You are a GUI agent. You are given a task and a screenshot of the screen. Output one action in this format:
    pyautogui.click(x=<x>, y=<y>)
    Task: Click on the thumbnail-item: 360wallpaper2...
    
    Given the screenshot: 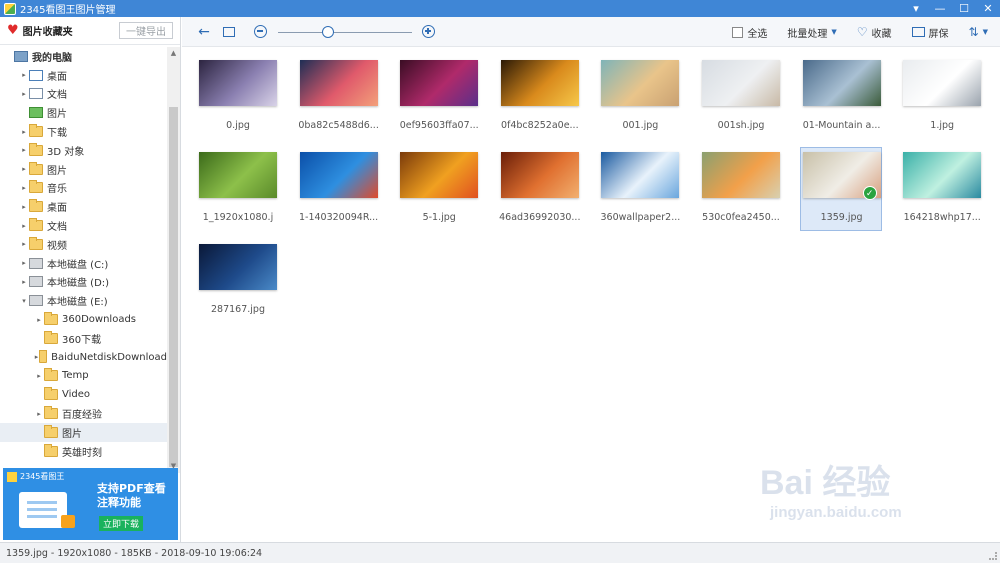 What is the action you would take?
    pyautogui.click(x=639, y=189)
    